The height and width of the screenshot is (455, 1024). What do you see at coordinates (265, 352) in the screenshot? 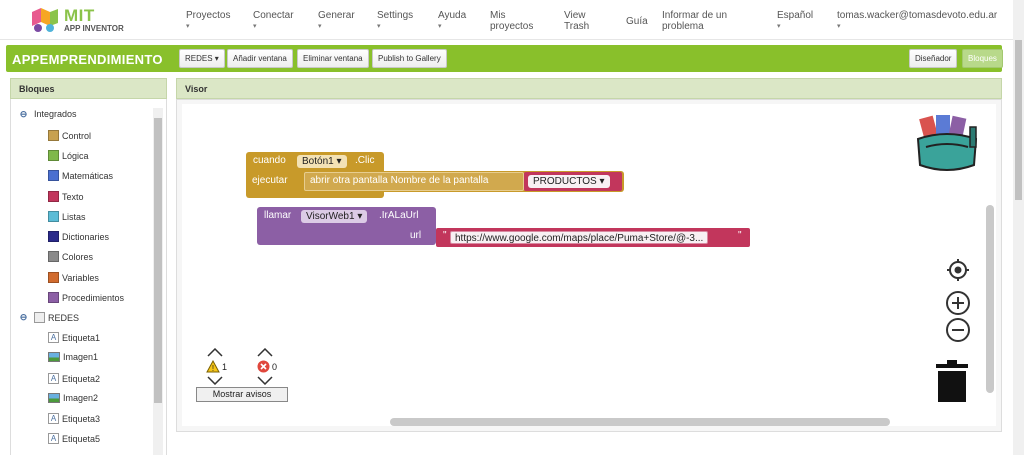
I see `error-prev-icon` at bounding box center [265, 352].